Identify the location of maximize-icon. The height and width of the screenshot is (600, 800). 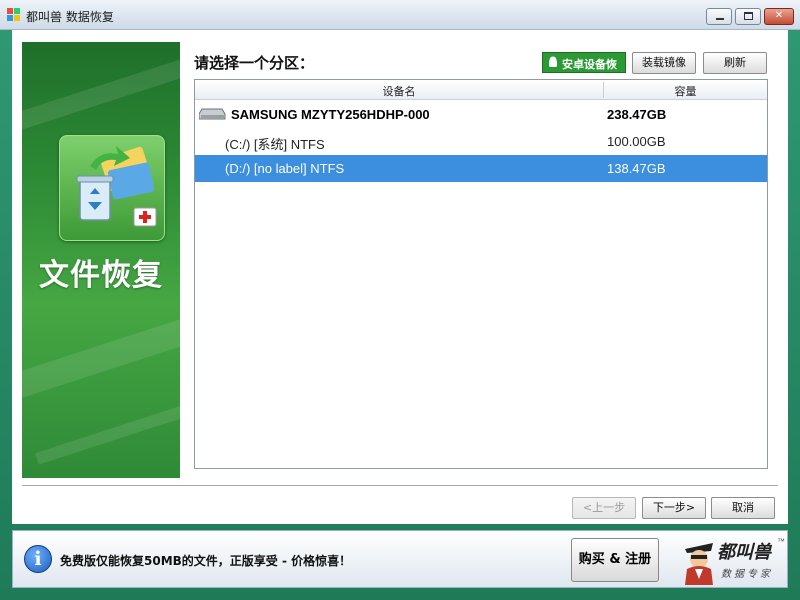
(748, 16).